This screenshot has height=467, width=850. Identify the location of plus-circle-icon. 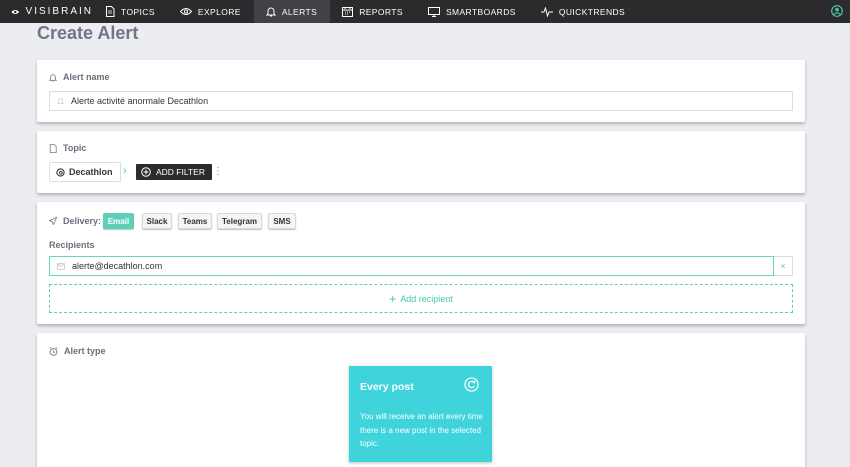
(146, 172).